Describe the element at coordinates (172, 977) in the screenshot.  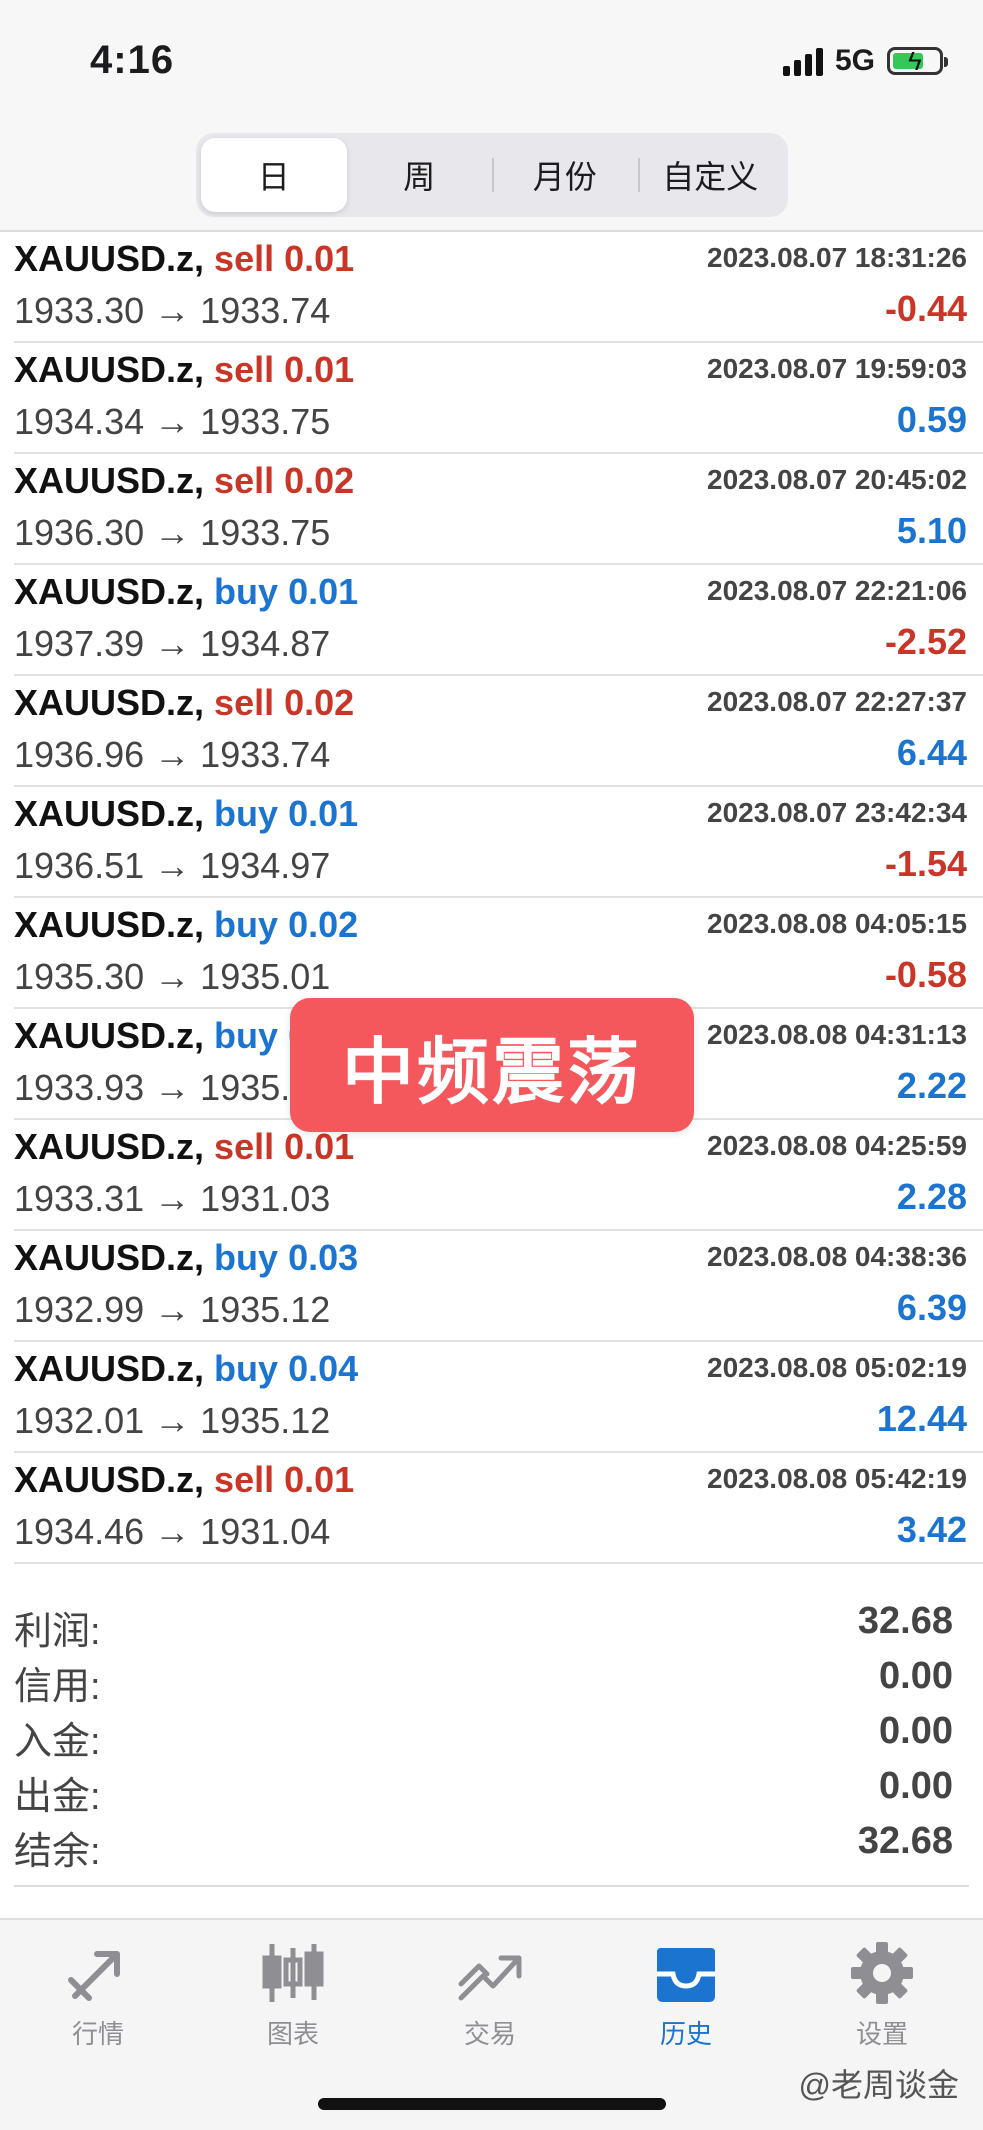
I see `trade-prices: 1935.30 → 1935.01` at that location.